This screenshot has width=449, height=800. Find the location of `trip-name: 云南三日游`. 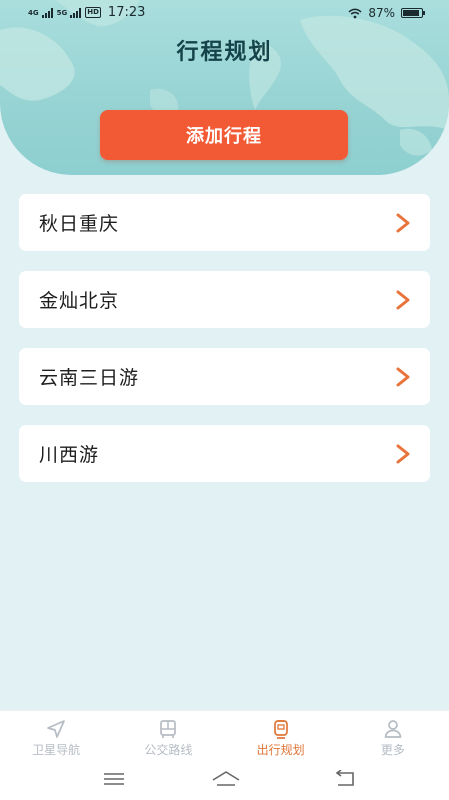

trip-name: 云南三日游 is located at coordinates (89, 378).